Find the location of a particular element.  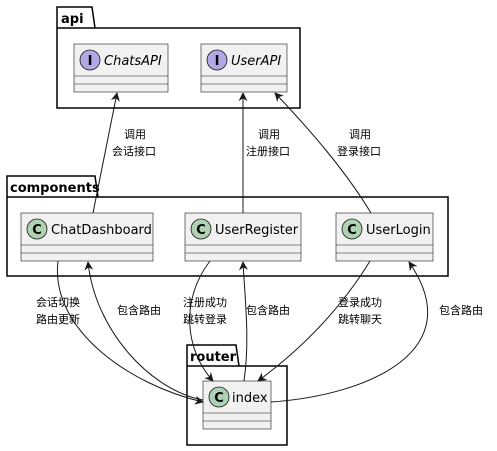

edge-label-index-to-dashboard: 包含路由 is located at coordinates (139, 310).